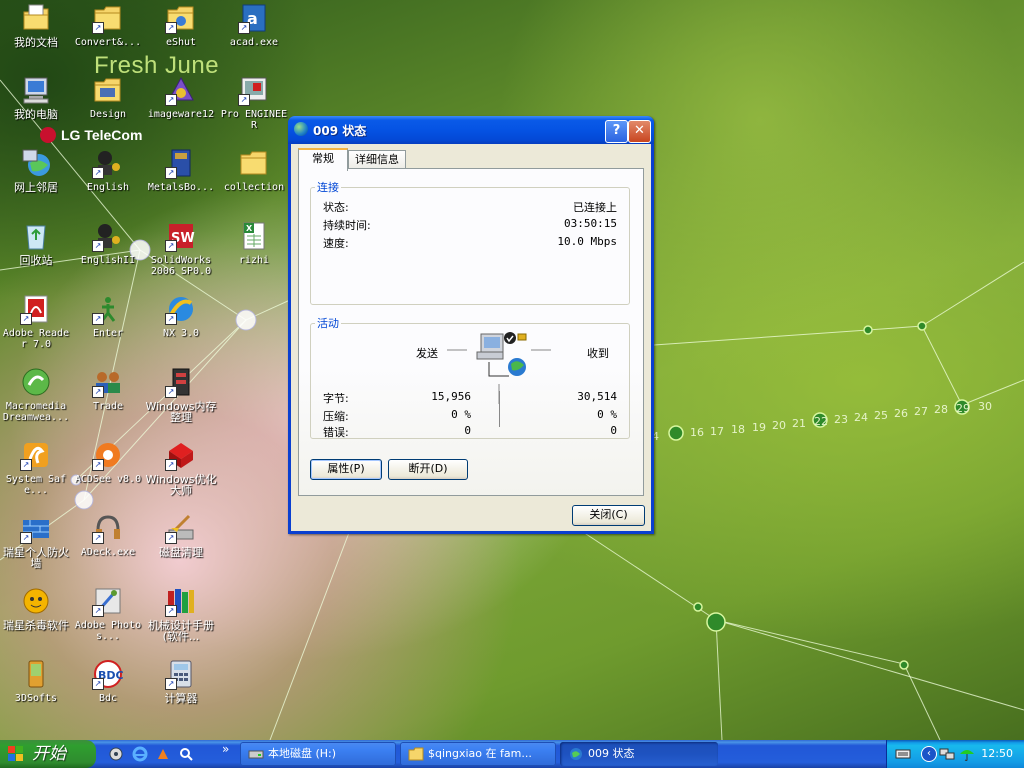  What do you see at coordinates (921, 411) in the screenshot?
I see `calendar-number: 27` at bounding box center [921, 411].